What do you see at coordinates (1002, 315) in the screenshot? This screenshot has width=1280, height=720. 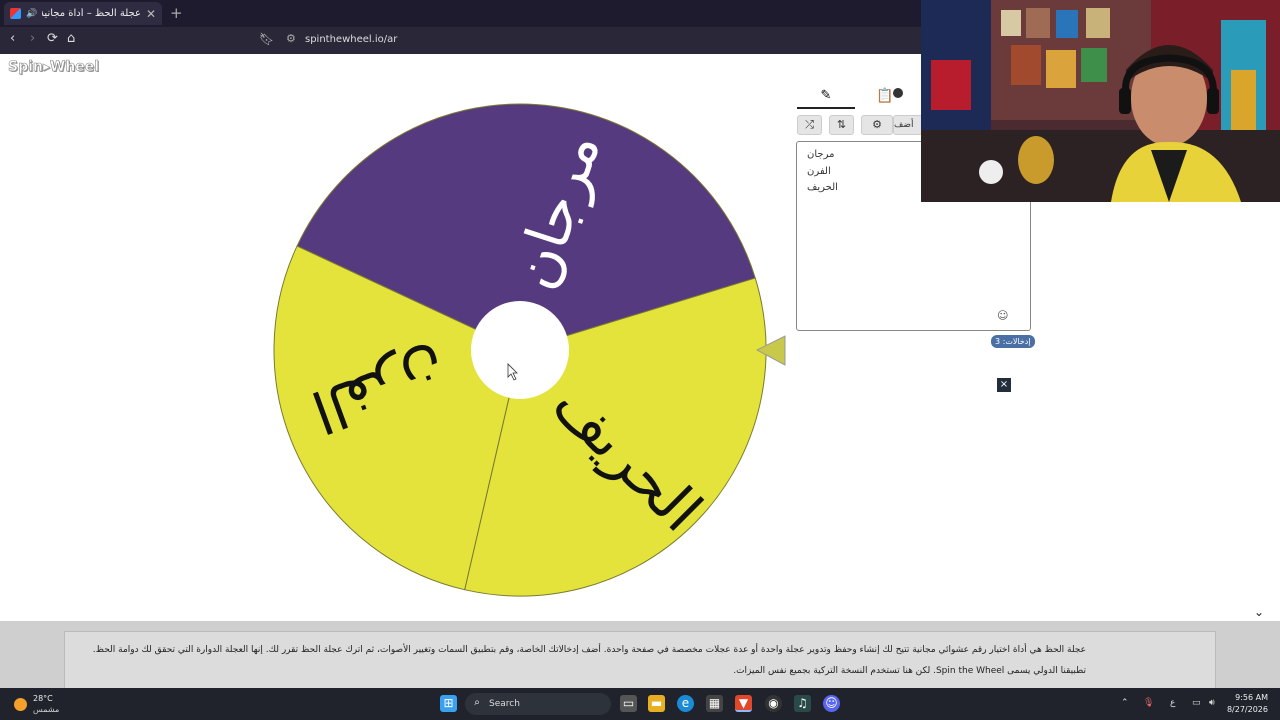 I see `emoji-icon: ☺` at bounding box center [1002, 315].